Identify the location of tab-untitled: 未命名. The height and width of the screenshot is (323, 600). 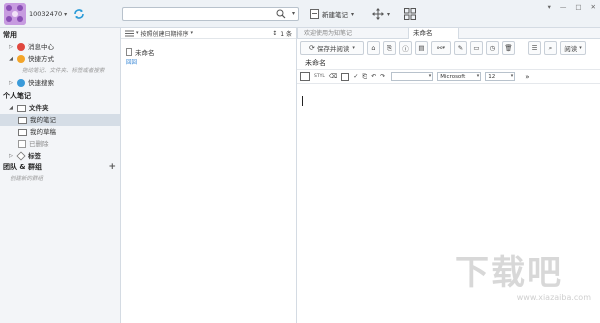
(434, 33).